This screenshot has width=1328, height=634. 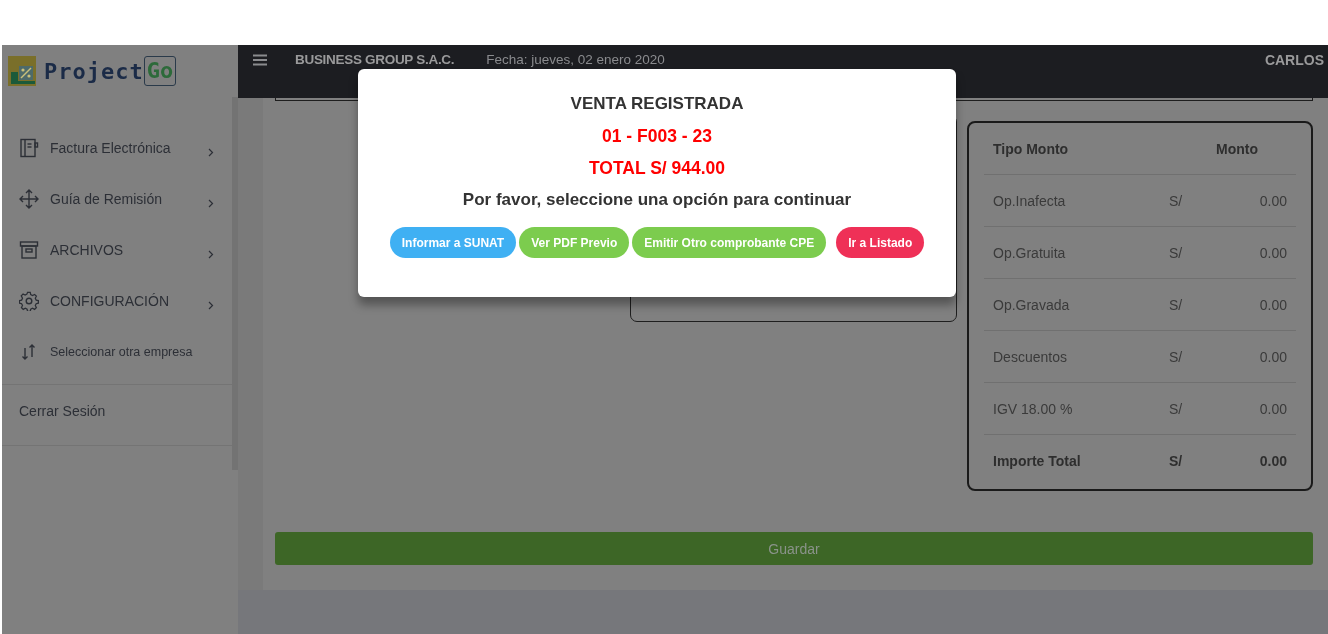 I want to click on table-cell-text: Descuentos, so click(x=1030, y=356).